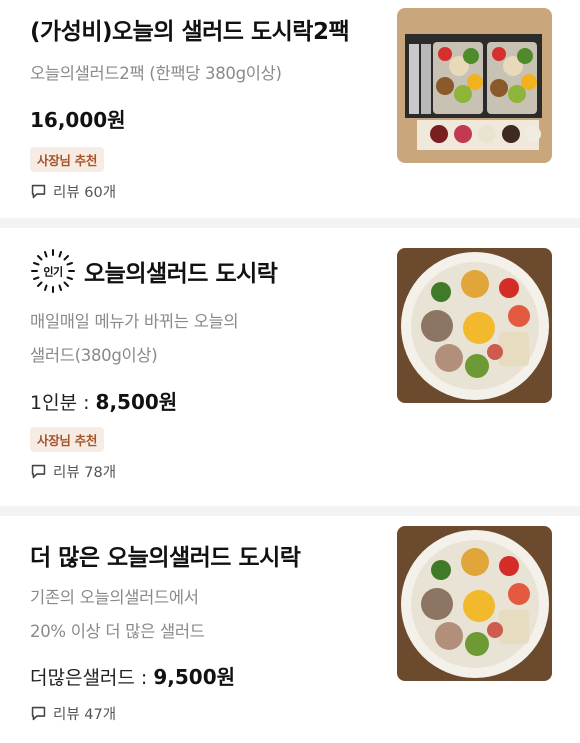 This screenshot has height=743, width=580. I want to click on menu-item-title: 더 많은 오늘의샐러드 도시락, so click(165, 558).